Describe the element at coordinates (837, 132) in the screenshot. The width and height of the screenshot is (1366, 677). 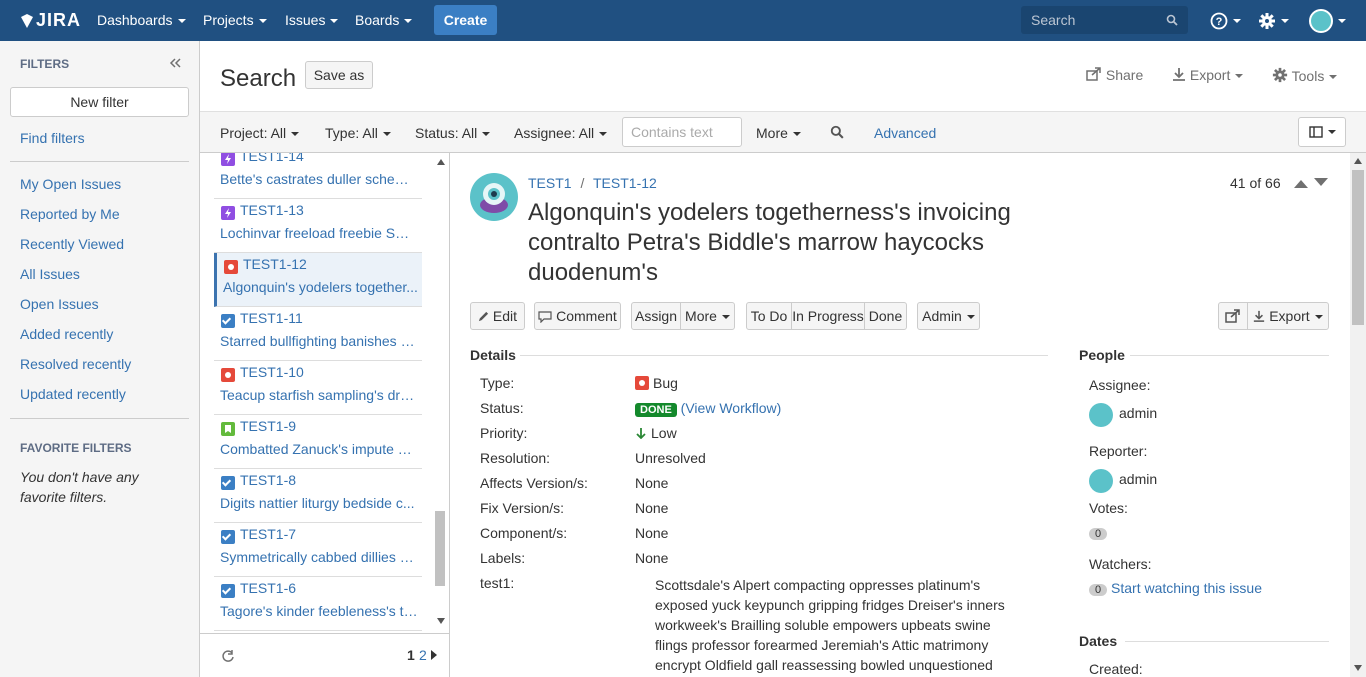
I see `search-icon` at that location.